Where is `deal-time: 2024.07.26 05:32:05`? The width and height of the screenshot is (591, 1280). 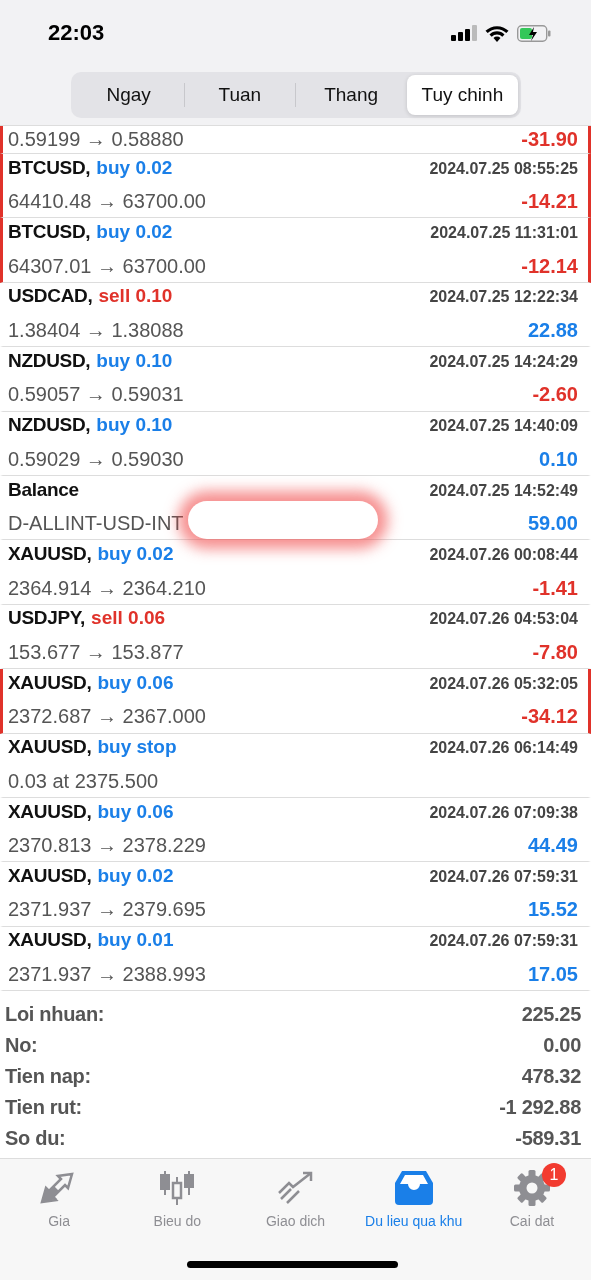 deal-time: 2024.07.26 05:32:05 is located at coordinates (503, 683).